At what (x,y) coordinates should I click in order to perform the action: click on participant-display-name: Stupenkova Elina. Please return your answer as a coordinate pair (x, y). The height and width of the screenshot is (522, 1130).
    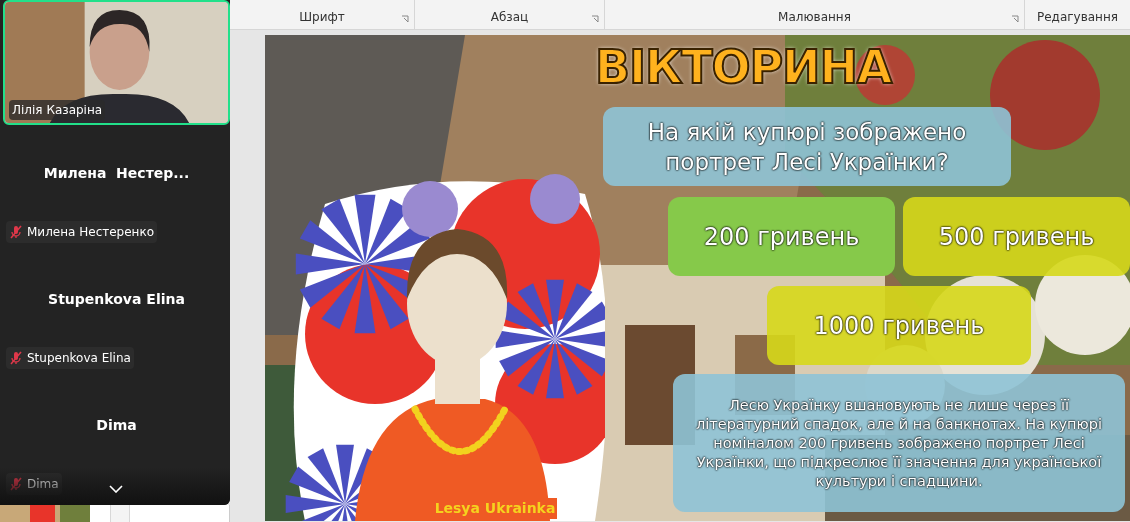
    Looking at the image, I should click on (116, 299).